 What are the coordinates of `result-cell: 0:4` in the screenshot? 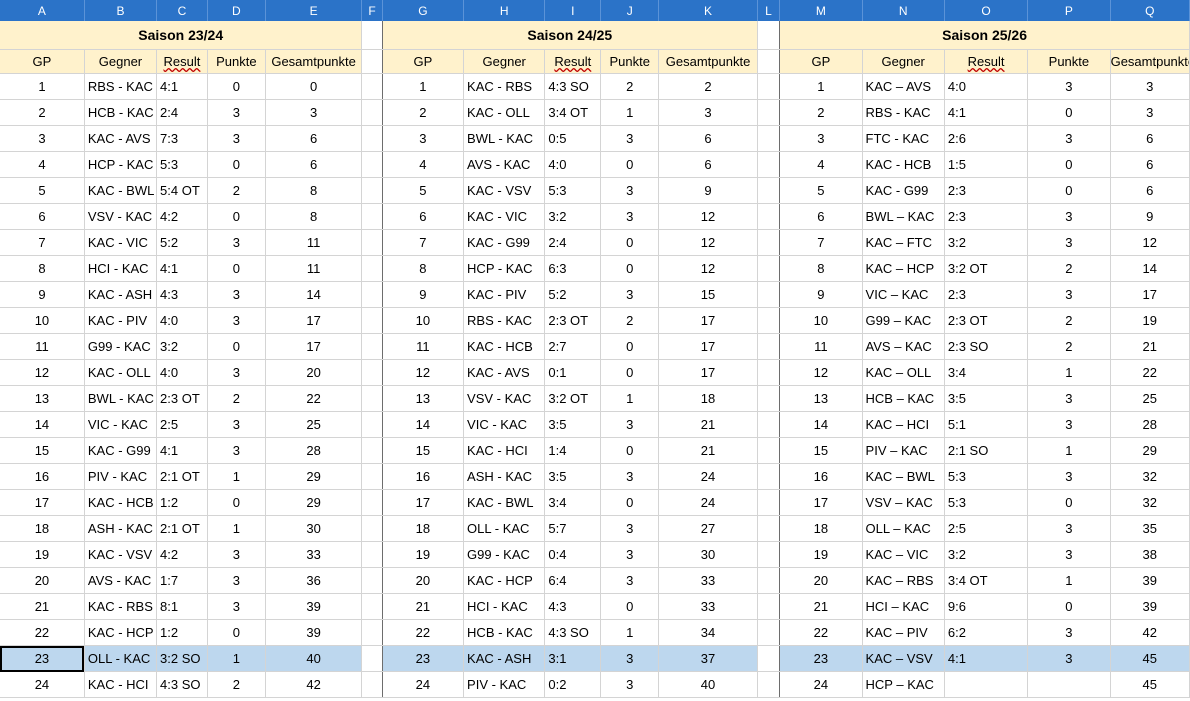 It's located at (573, 554).